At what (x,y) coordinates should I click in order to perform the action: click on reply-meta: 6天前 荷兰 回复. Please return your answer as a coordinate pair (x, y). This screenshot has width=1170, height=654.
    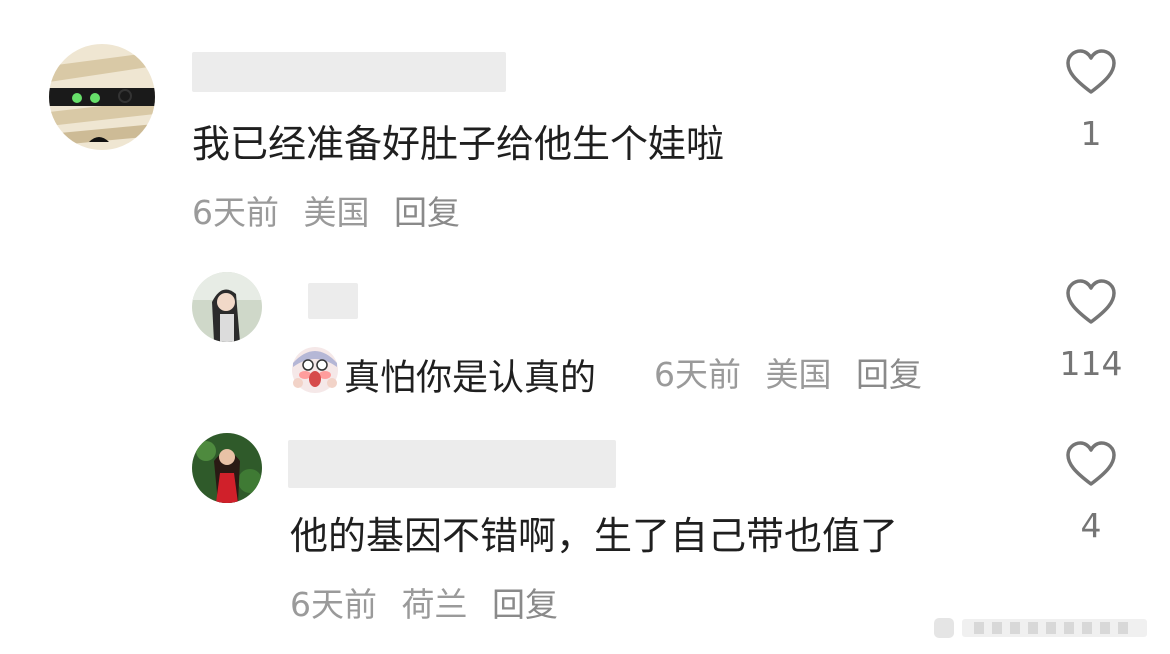
    Looking at the image, I should click on (431, 602).